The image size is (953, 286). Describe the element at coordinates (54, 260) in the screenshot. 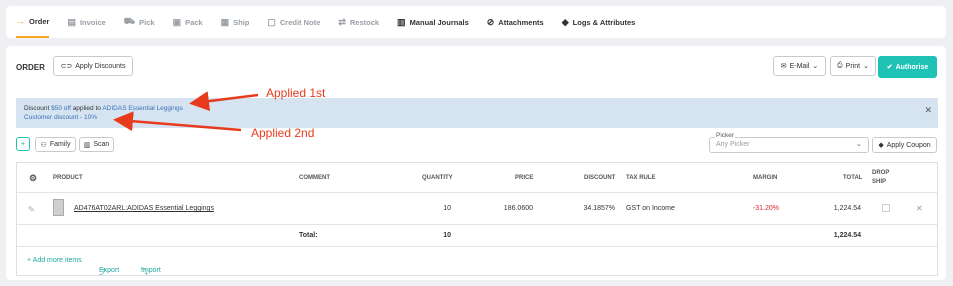

I see `add-more-items-link: + Add more items` at that location.